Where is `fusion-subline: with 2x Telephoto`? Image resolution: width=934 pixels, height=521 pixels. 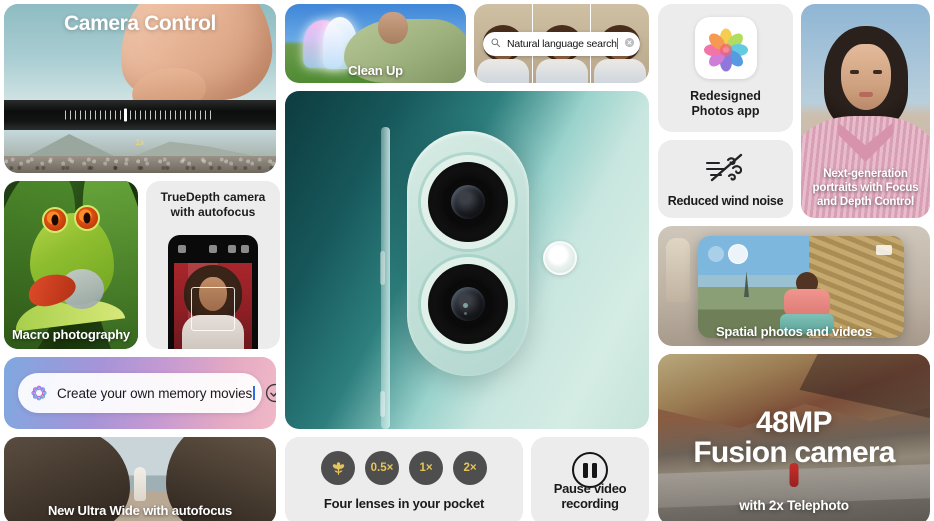 fusion-subline: with 2x Telephoto is located at coordinates (794, 505).